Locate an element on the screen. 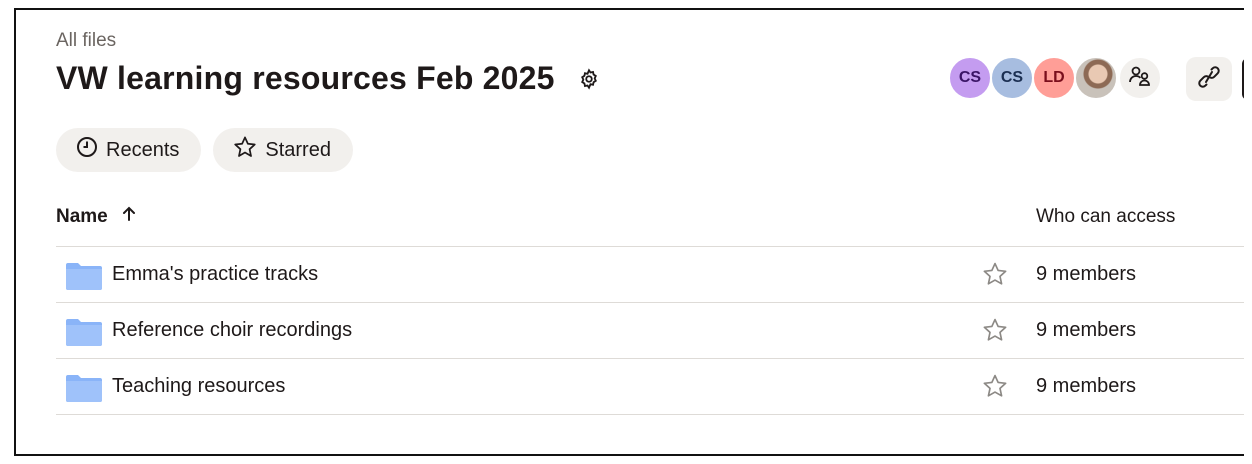 The height and width of the screenshot is (464, 1252). share-button is located at coordinates (1140, 78).